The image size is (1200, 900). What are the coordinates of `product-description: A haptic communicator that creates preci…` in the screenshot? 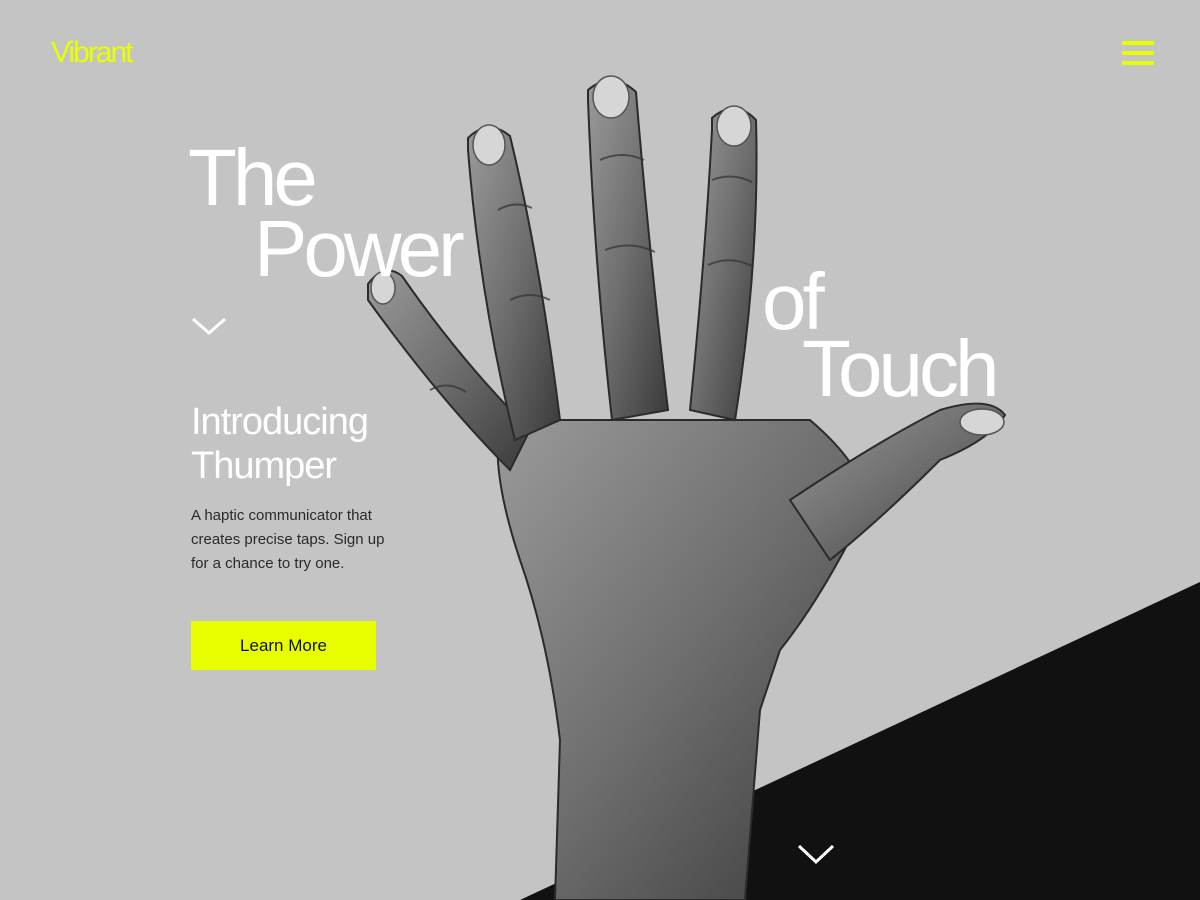 It's located at (288, 539).